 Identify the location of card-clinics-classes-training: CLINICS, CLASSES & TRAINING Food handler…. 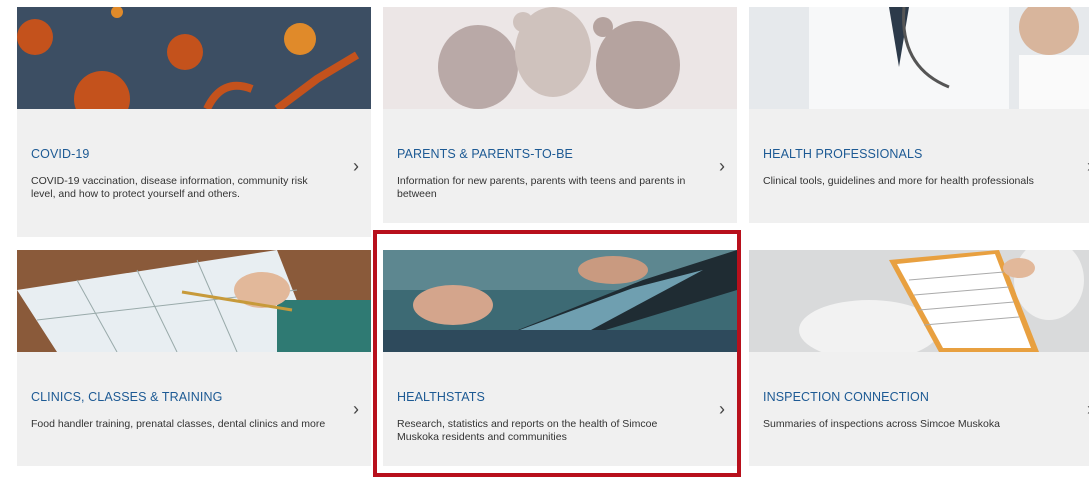
(194, 358).